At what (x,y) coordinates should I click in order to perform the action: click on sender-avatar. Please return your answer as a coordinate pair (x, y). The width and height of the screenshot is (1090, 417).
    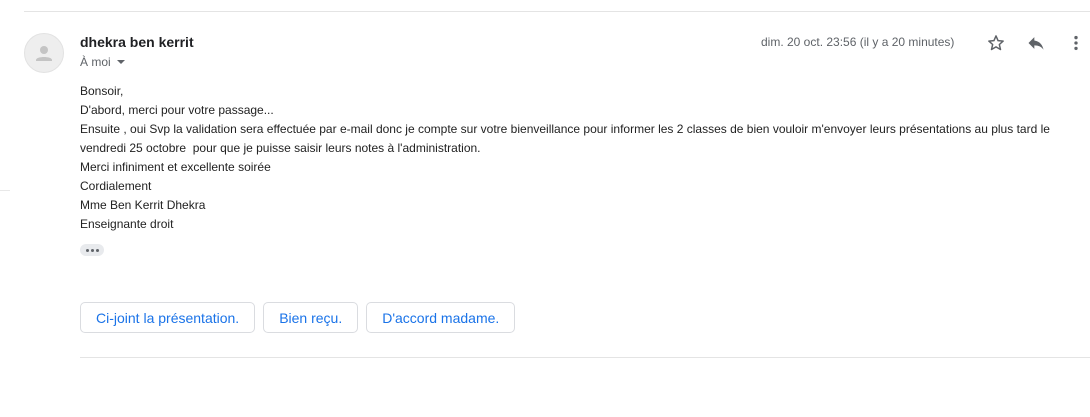
    Looking at the image, I should click on (44, 53).